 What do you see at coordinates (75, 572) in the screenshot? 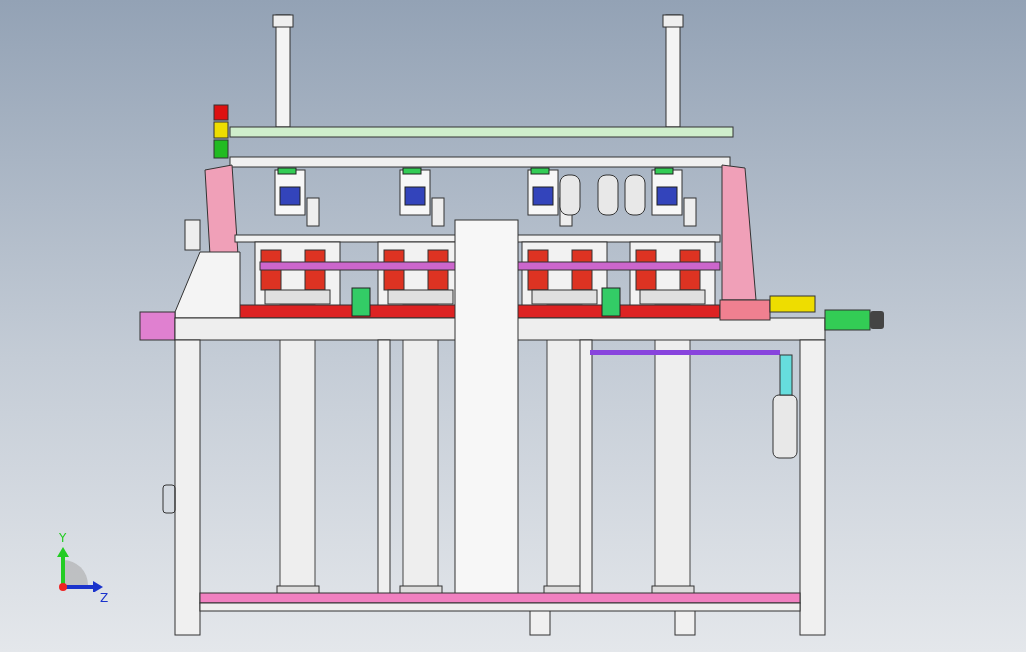
I see `quadrant-icon` at bounding box center [75, 572].